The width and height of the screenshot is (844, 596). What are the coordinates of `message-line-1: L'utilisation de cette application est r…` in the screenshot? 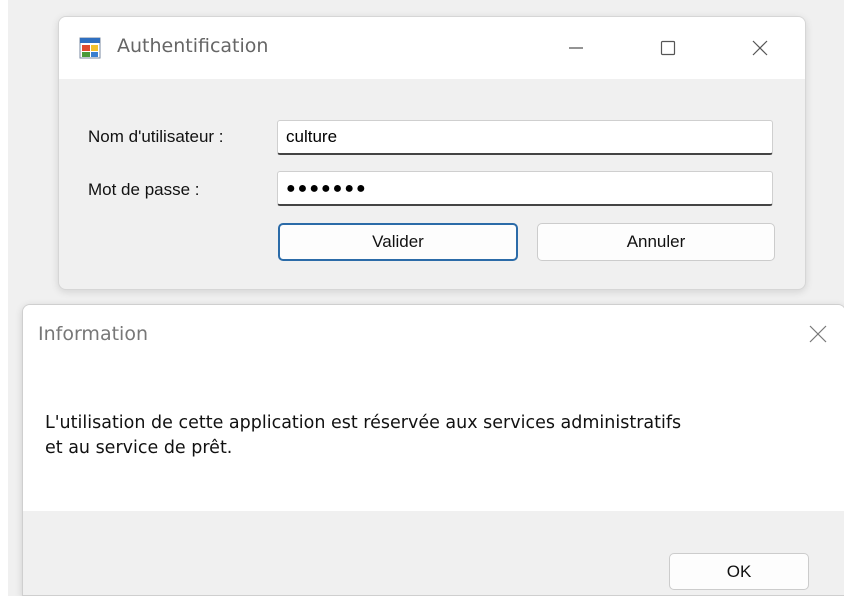 It's located at (363, 423).